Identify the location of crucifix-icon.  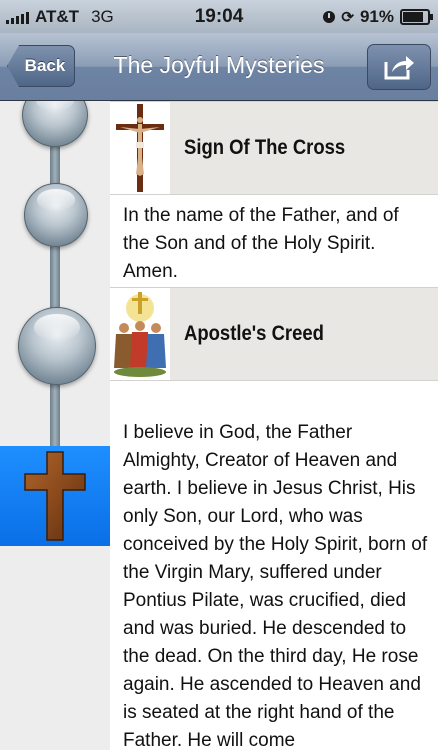
(140, 148).